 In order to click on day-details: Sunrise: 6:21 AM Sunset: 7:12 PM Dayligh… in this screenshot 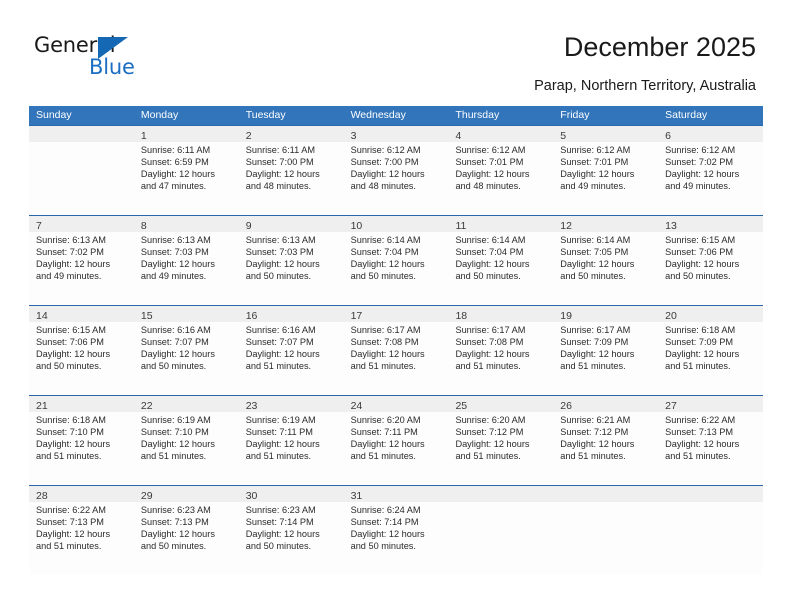, I will do `click(605, 437)`.